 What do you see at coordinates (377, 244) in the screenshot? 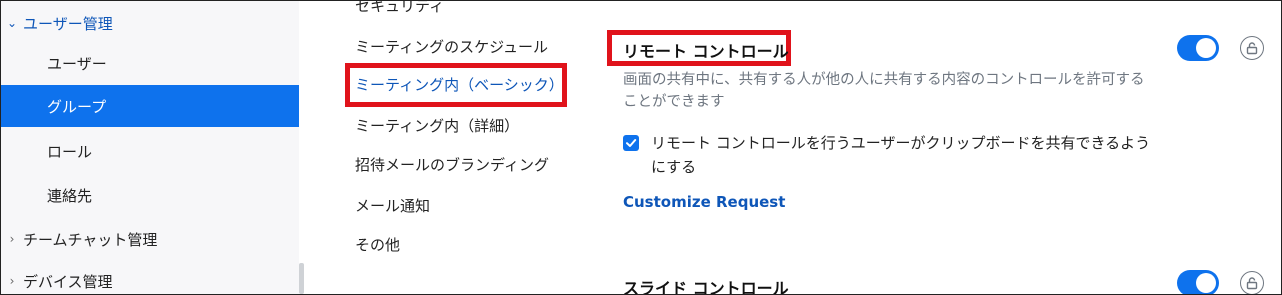
I see `subnav-item-other: その他` at bounding box center [377, 244].